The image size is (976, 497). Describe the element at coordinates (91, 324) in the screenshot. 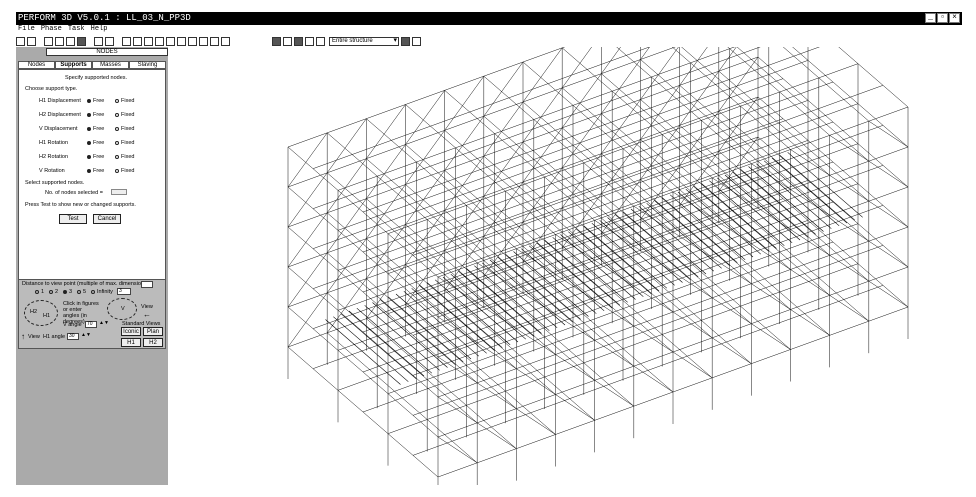

I see `v-angle-field: 70` at that location.